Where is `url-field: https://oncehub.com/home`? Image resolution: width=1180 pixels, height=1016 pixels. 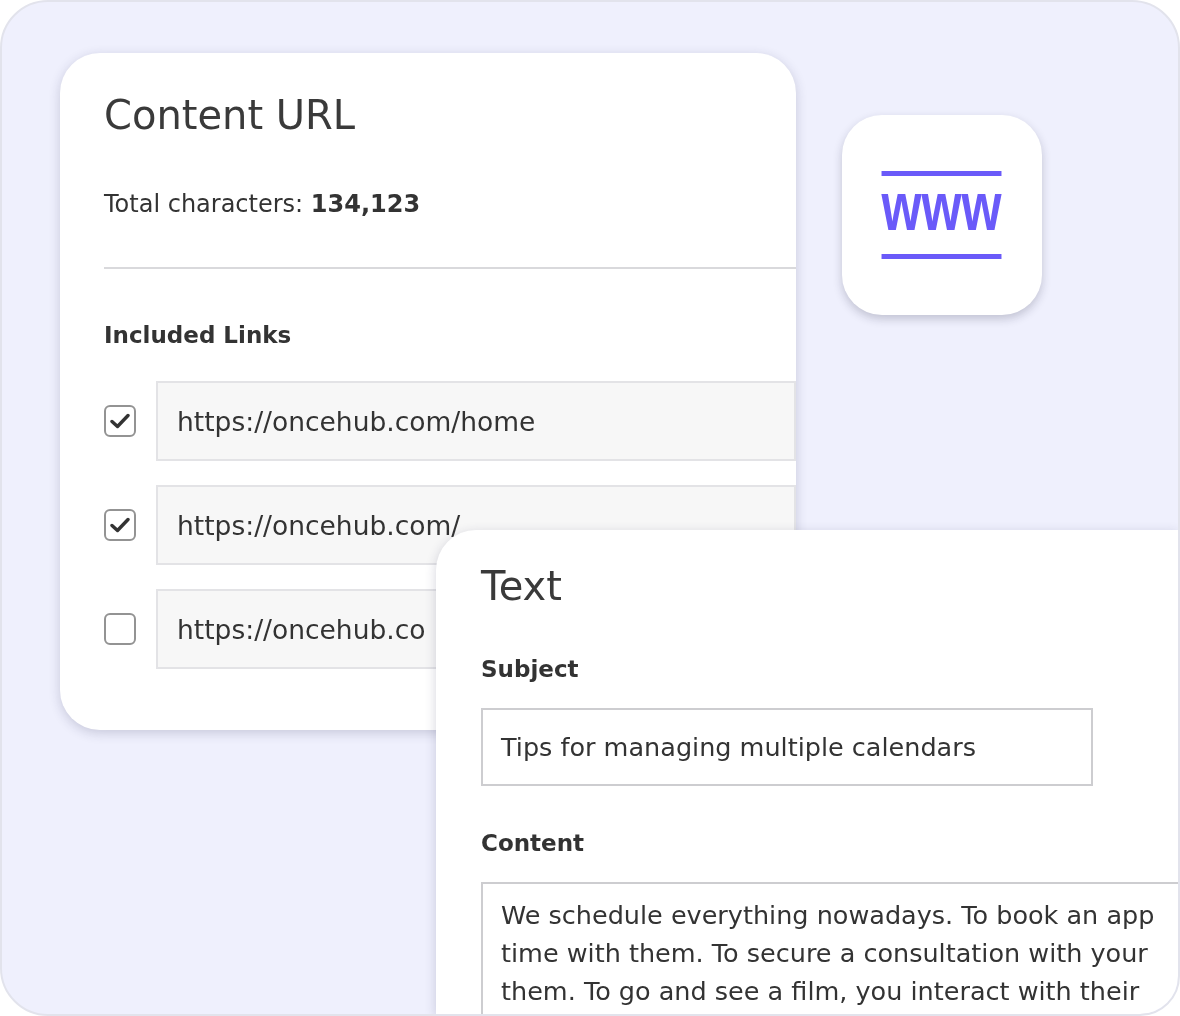
url-field: https://oncehub.com/home is located at coordinates (476, 421).